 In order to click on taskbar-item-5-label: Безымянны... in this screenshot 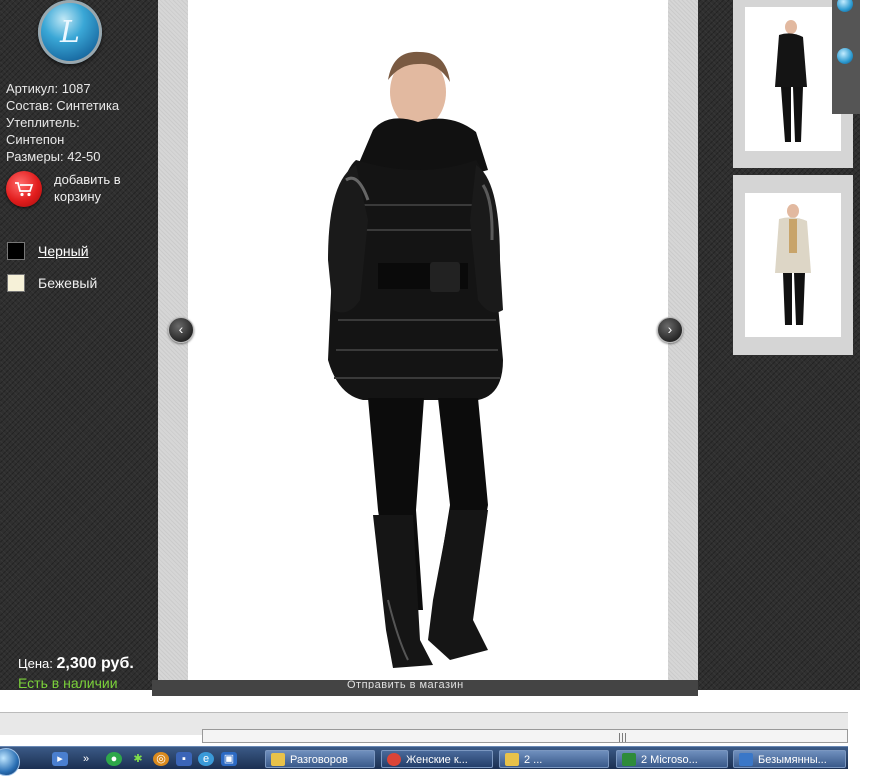, I will do `click(792, 760)`.